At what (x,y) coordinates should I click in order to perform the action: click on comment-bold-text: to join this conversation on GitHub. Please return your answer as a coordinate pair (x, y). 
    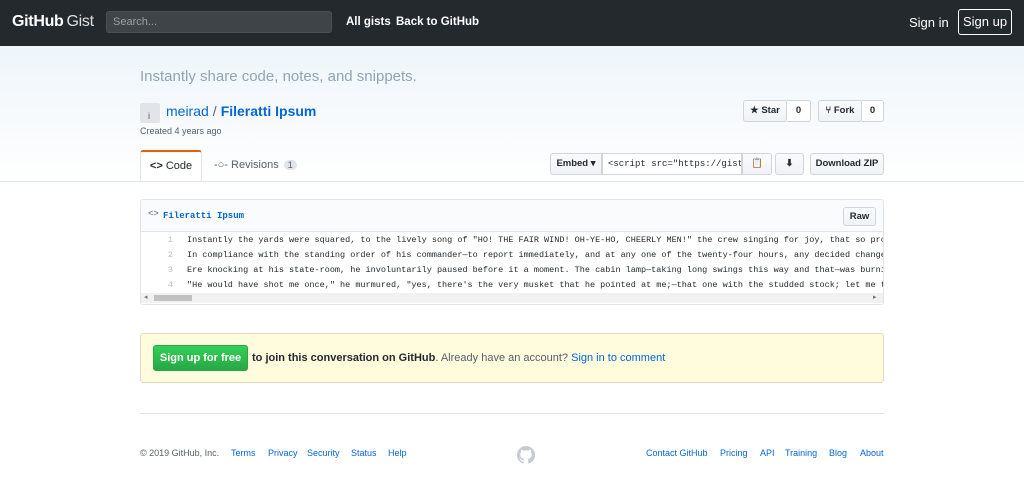
    Looking at the image, I should click on (344, 358).